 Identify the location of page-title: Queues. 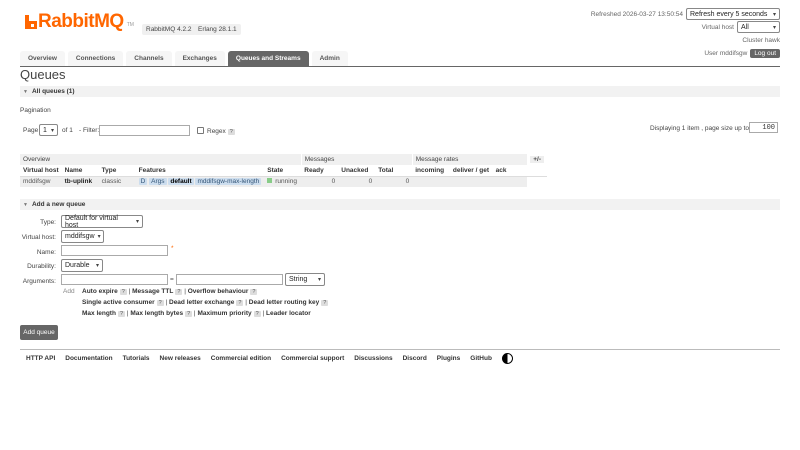
(43, 74).